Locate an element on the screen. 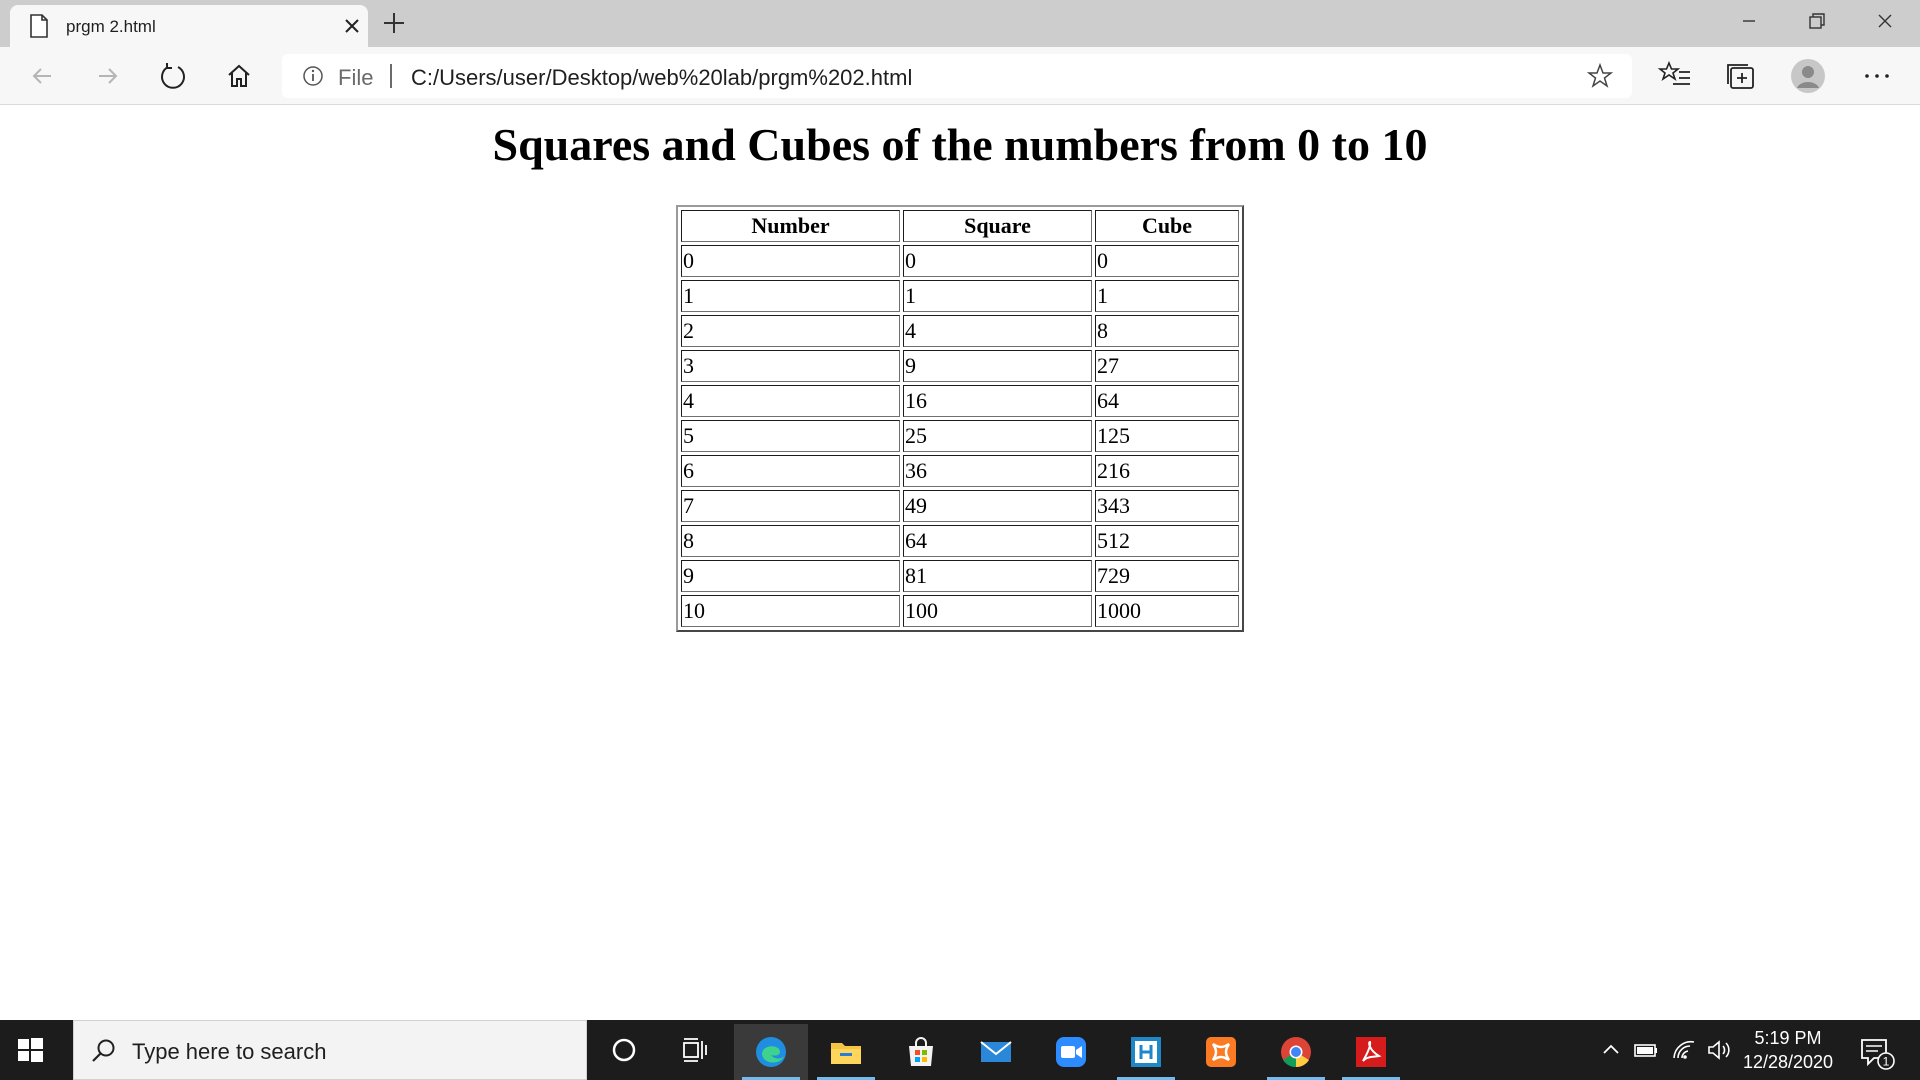 This screenshot has width=1920, height=1080. square-cell: 64 is located at coordinates (997, 541).